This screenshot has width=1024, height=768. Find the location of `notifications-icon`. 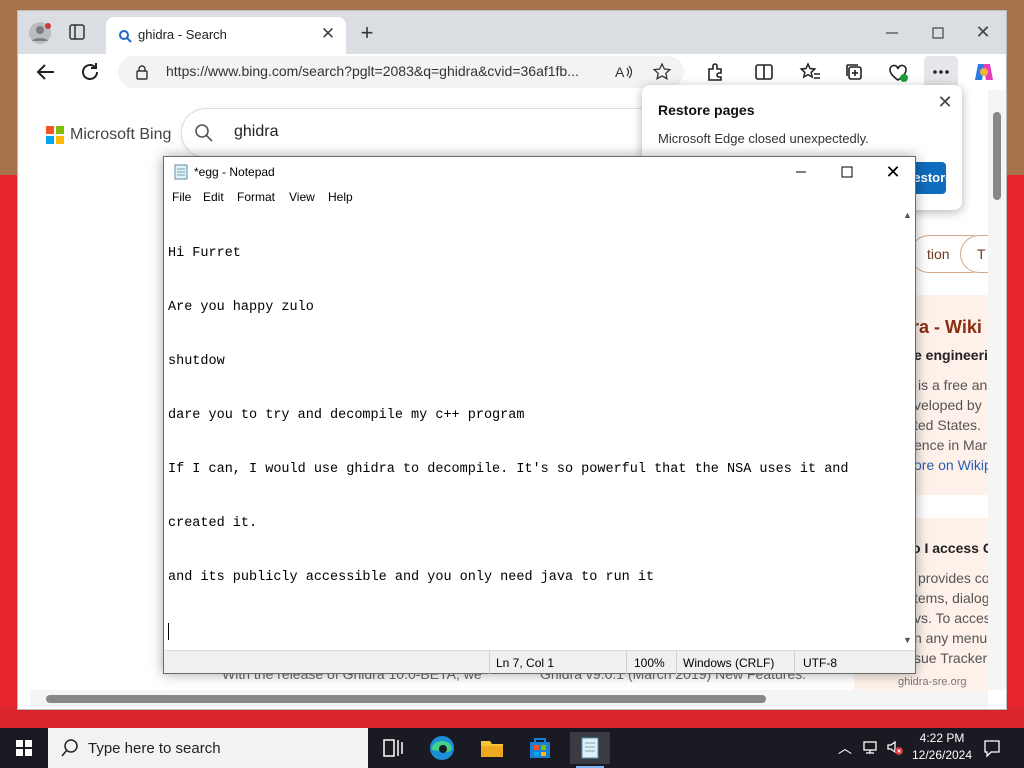

notifications-icon is located at coordinates (992, 748).